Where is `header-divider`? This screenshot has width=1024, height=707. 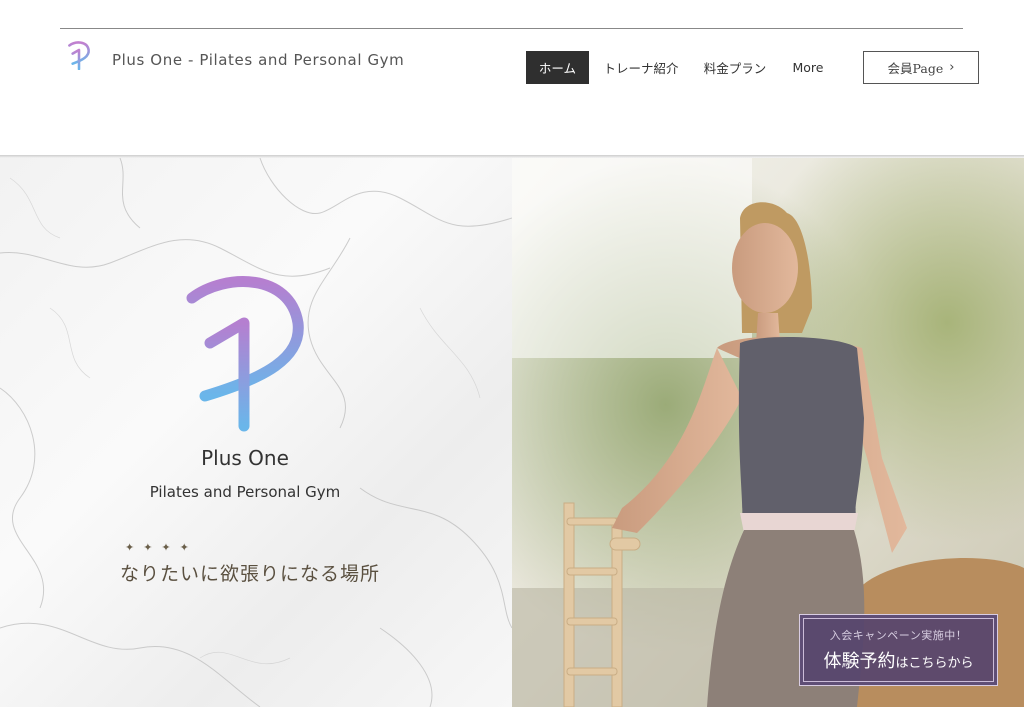
header-divider is located at coordinates (511, 28).